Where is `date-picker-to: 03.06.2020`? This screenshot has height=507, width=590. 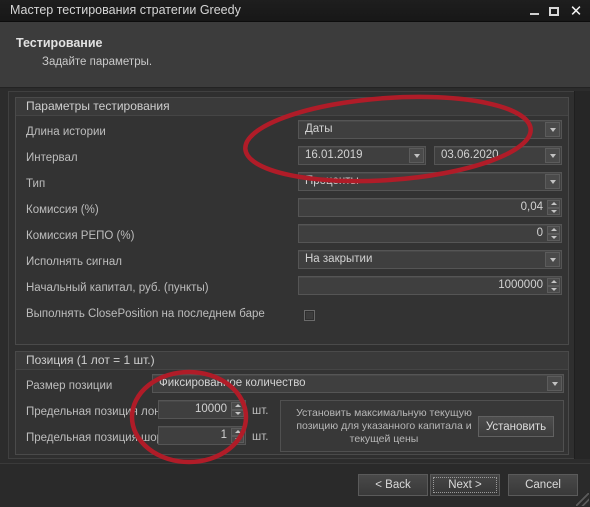
date-picker-to: 03.06.2020 is located at coordinates (498, 155).